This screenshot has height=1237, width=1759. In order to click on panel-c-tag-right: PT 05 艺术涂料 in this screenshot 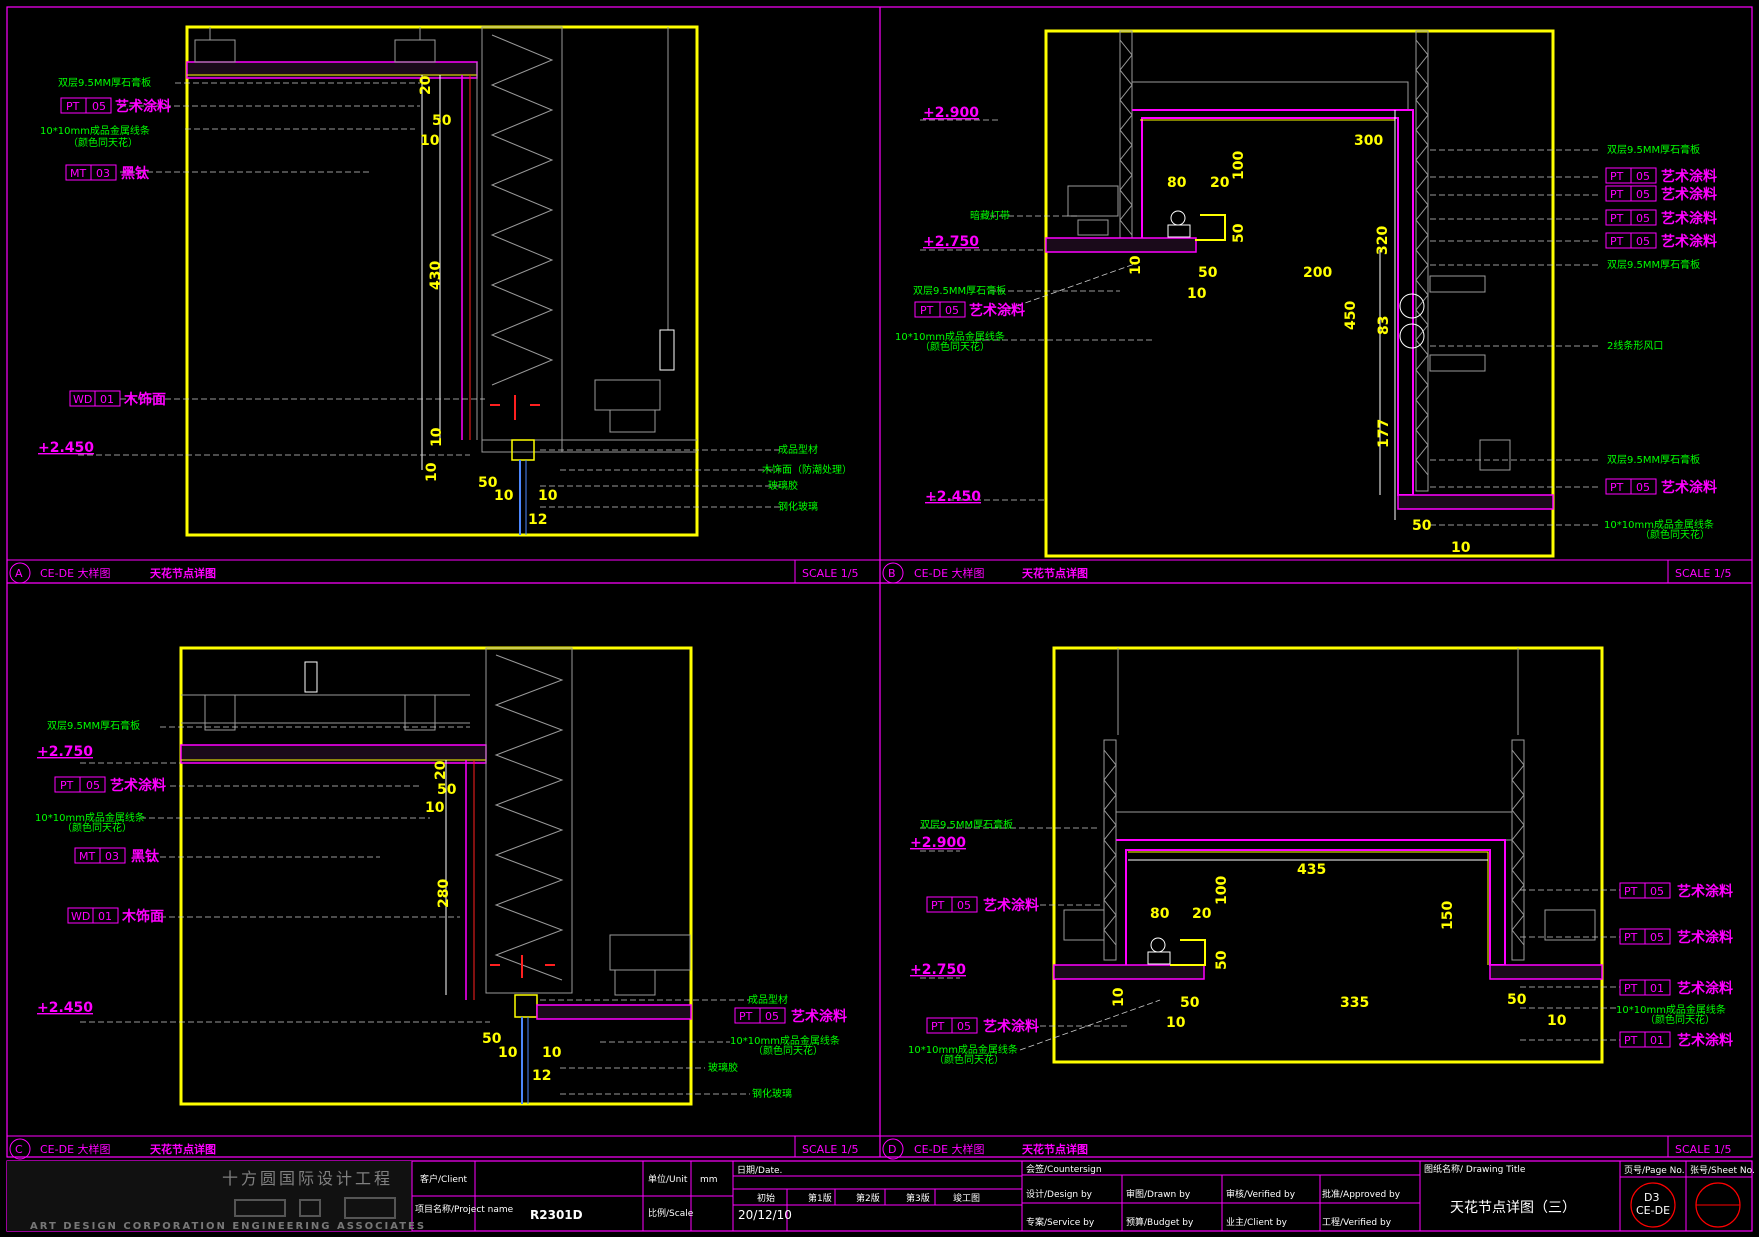, I will do `click(790, 1016)`.